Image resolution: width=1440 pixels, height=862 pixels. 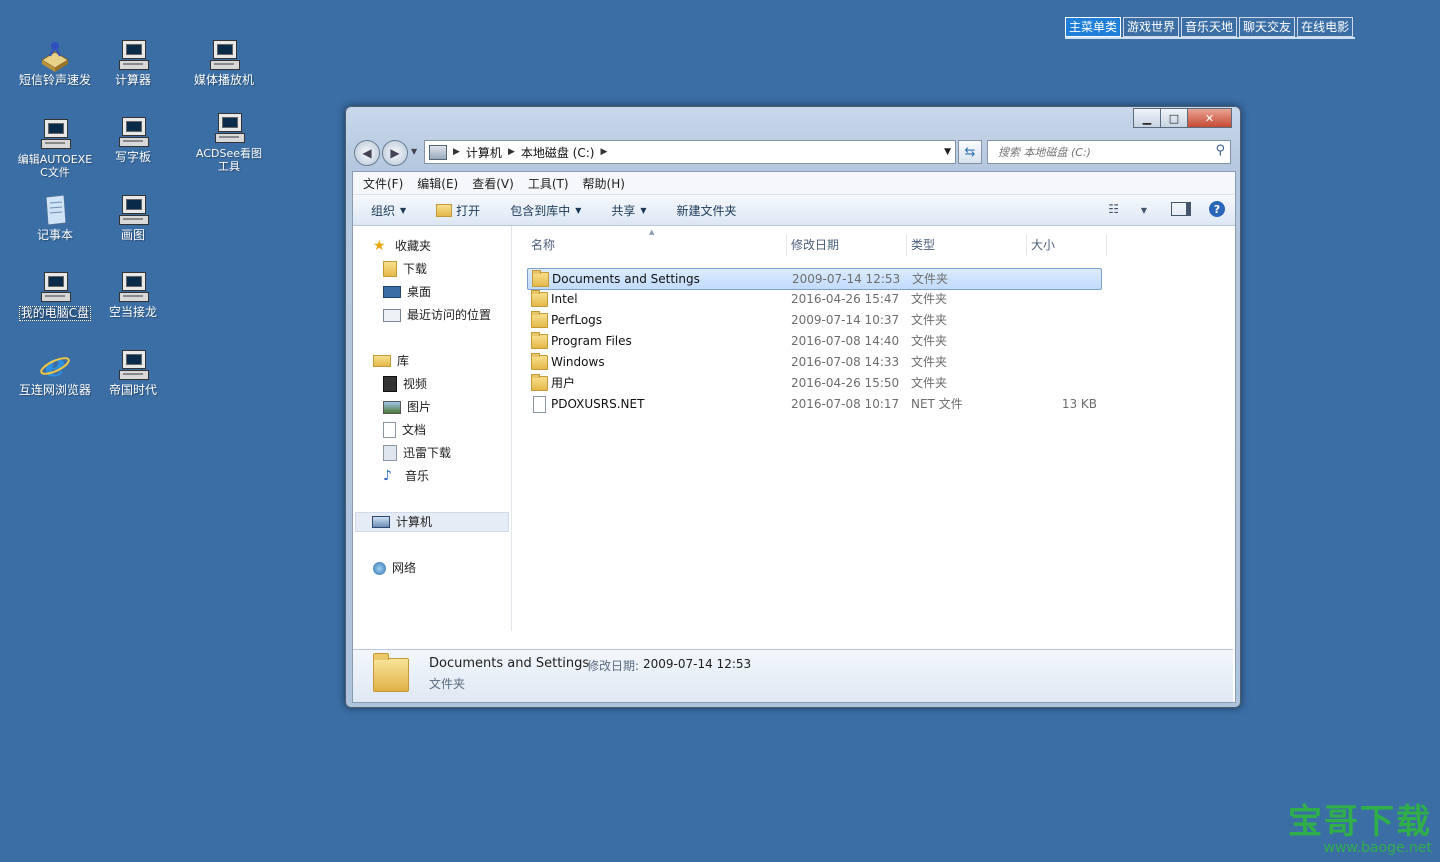 I want to click on desktop-icon-internet-explorer: e 互连网浏览器, so click(x=55, y=371).